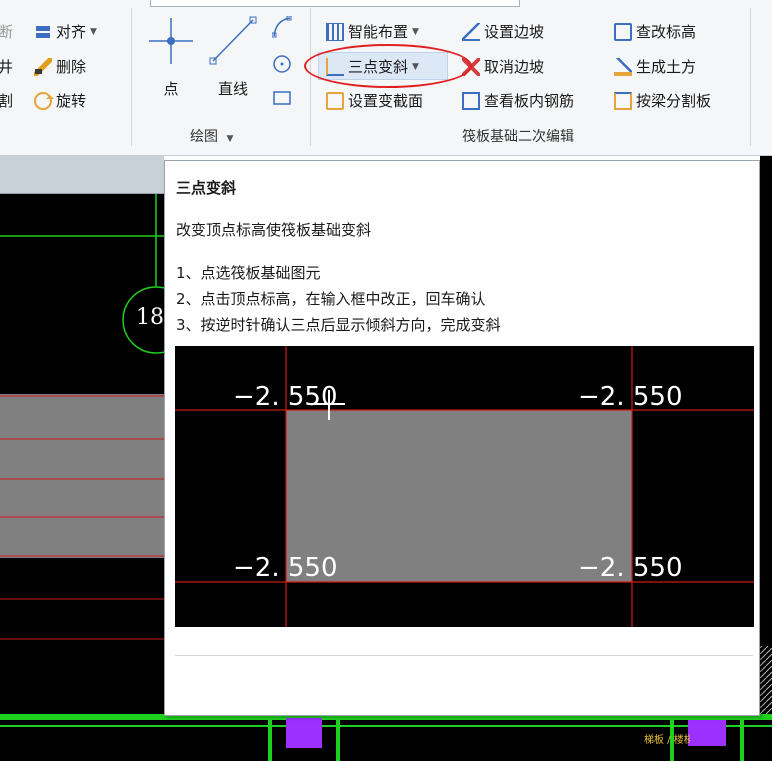  I want to click on rebar-icon, so click(471, 100).